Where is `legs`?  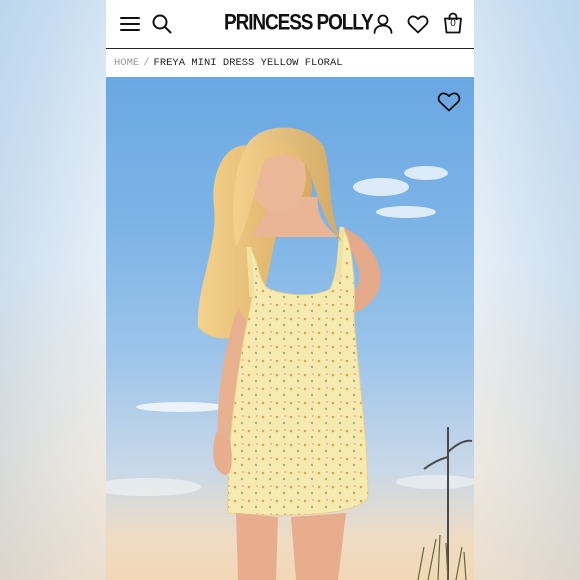
legs is located at coordinates (291, 546).